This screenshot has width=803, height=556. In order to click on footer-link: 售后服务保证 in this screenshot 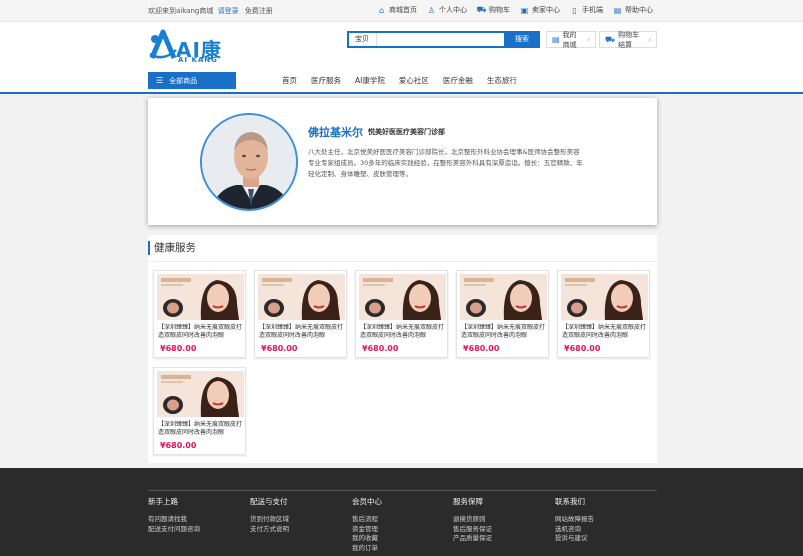, I will do `click(472, 530)`.